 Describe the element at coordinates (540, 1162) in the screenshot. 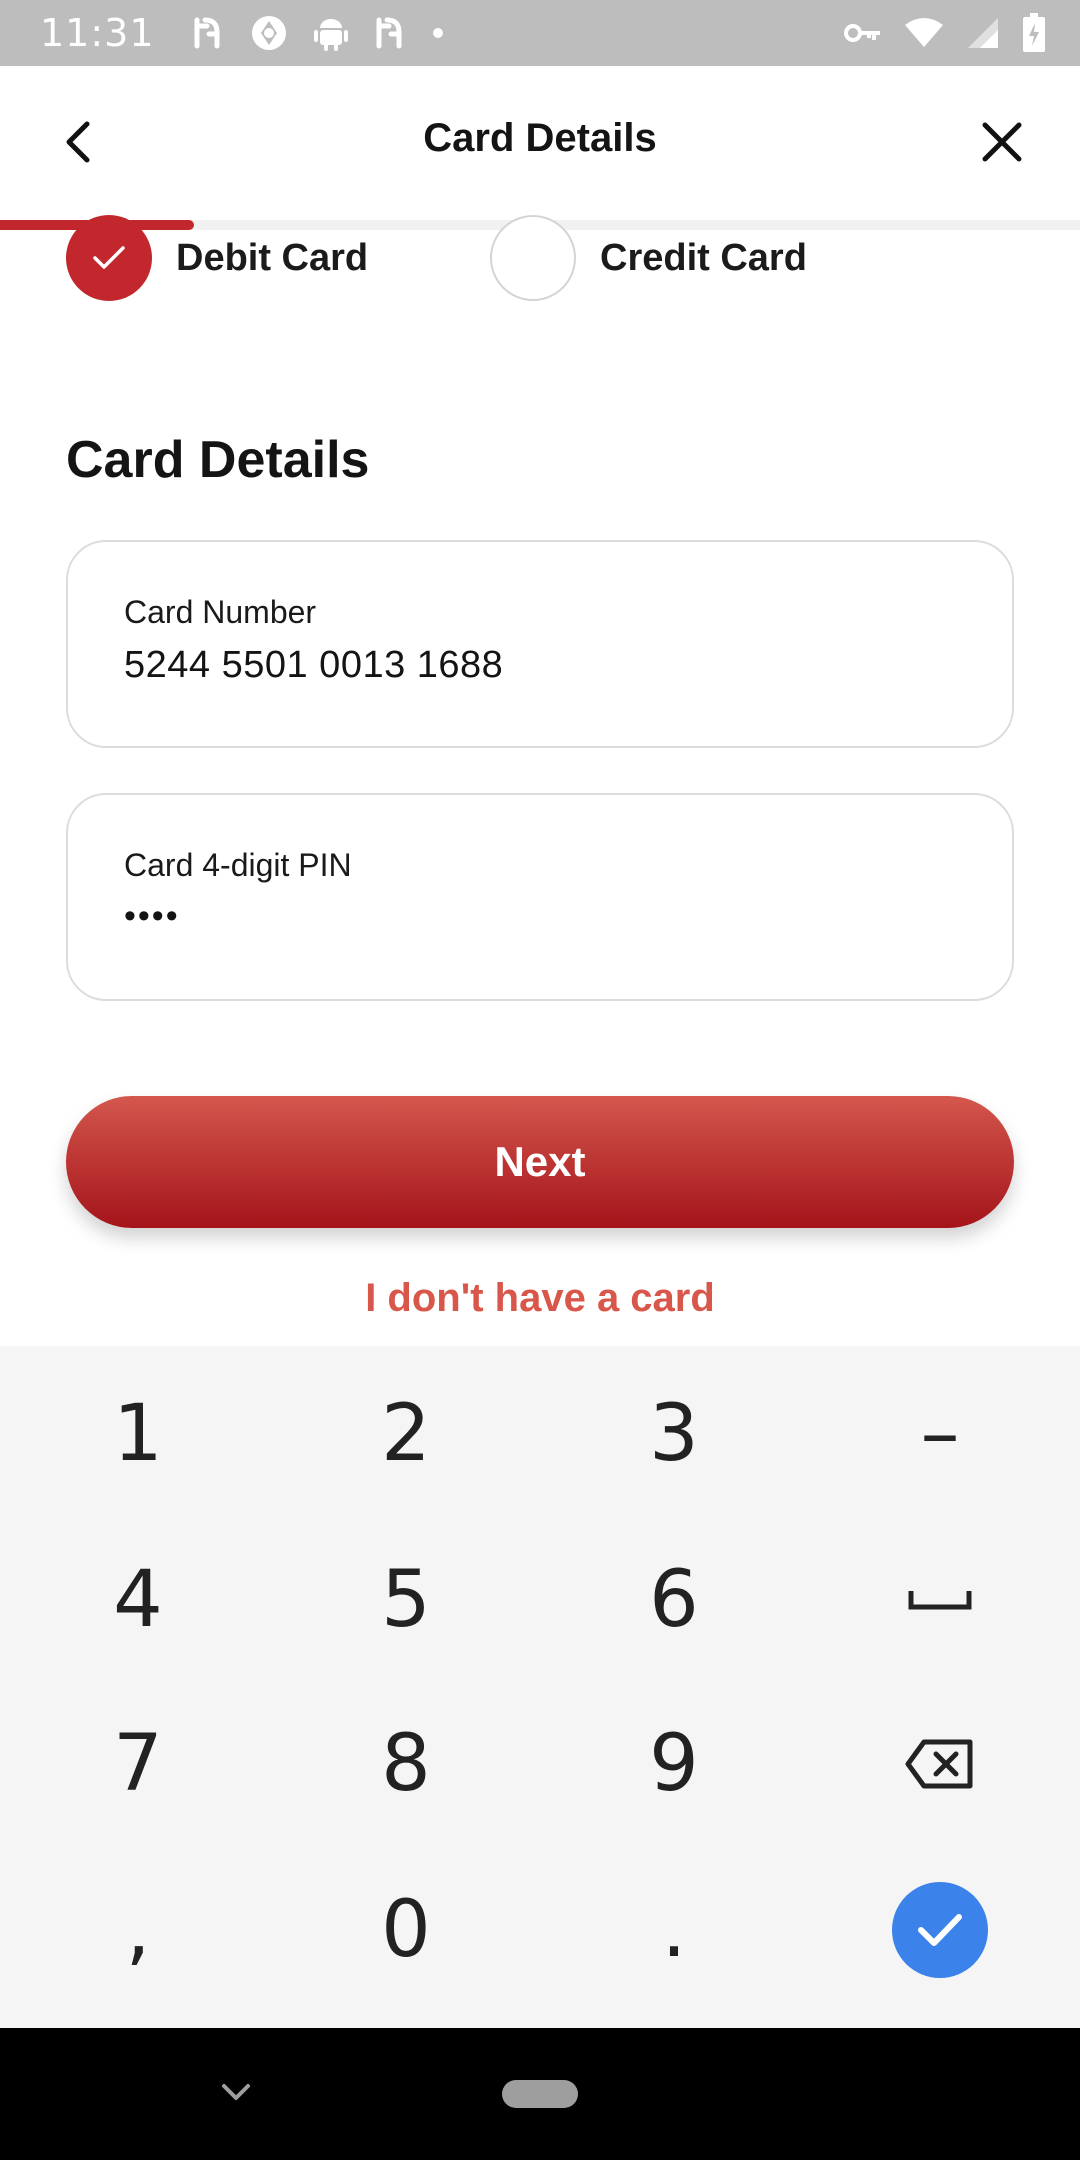

I see `next-button: Next` at that location.